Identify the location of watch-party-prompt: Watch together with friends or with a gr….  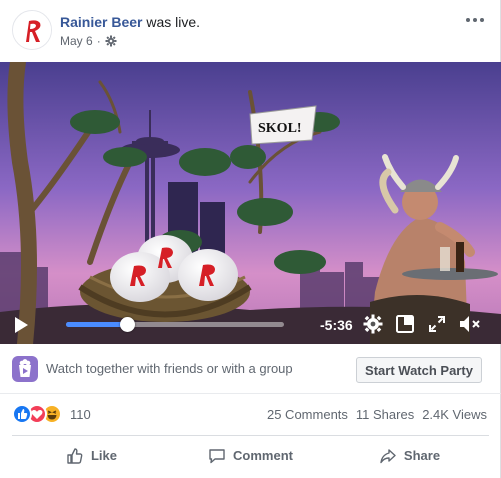
(169, 368).